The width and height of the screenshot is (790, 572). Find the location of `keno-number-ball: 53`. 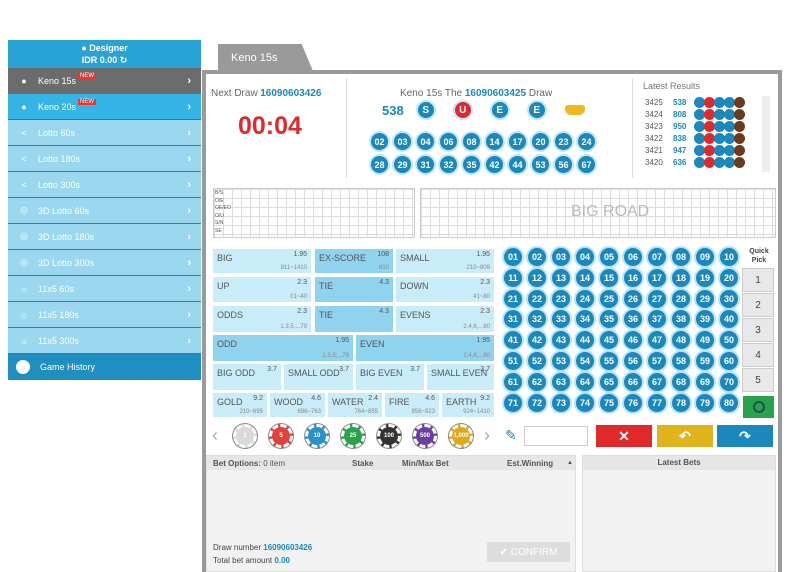

keno-number-ball: 53 is located at coordinates (561, 361).